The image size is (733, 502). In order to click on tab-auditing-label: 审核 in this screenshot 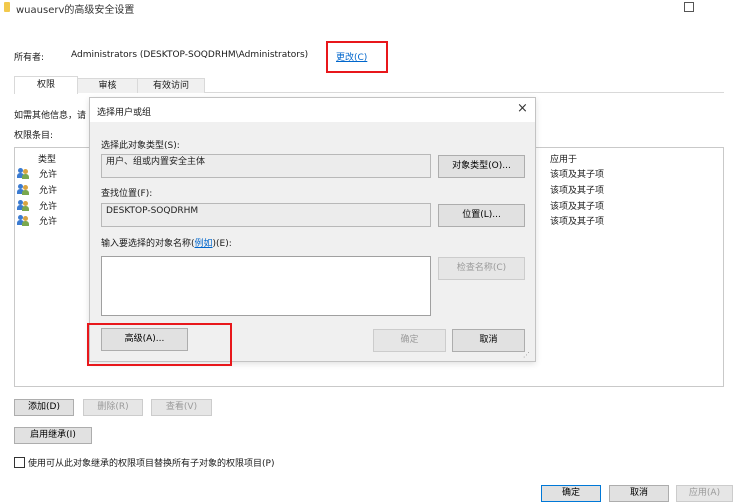, I will do `click(107, 86)`.